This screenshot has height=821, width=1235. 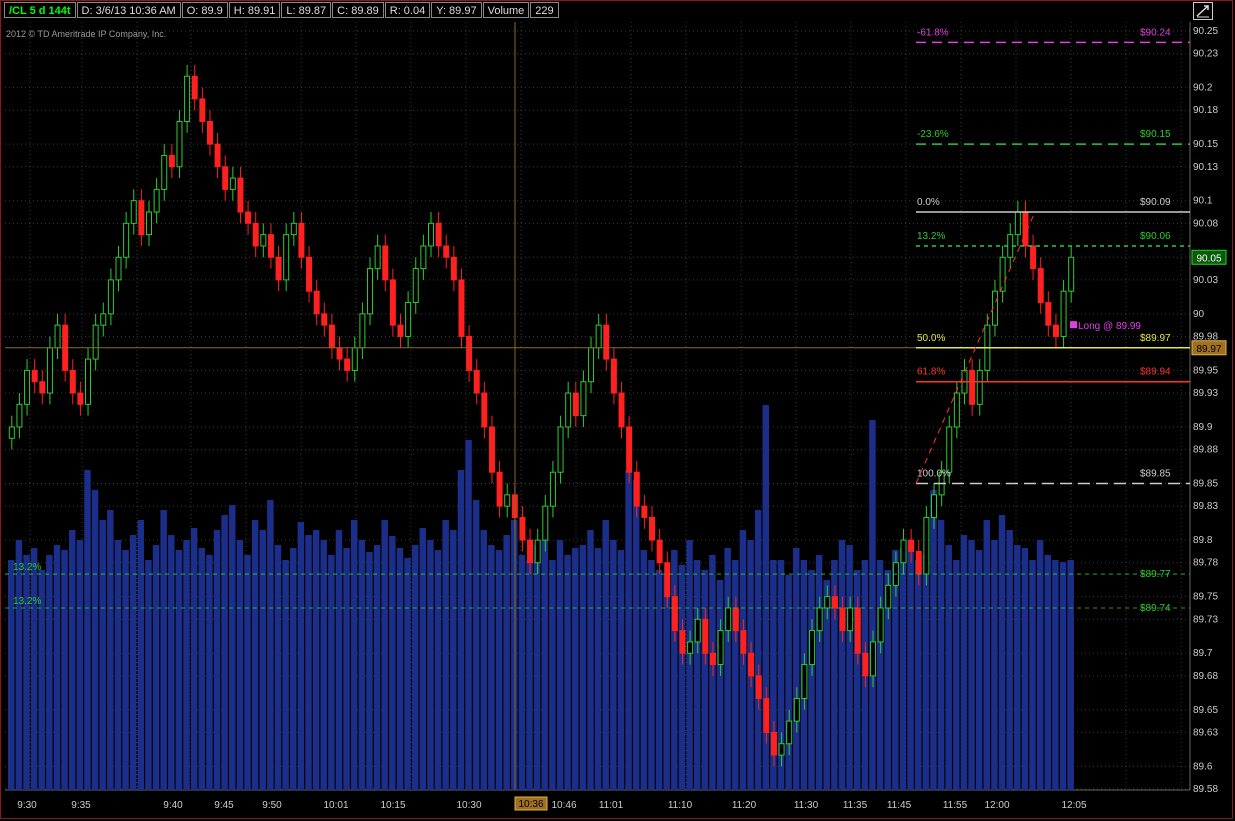 What do you see at coordinates (1155, 202) in the screenshot?
I see `fib-level-price: $90.09` at bounding box center [1155, 202].